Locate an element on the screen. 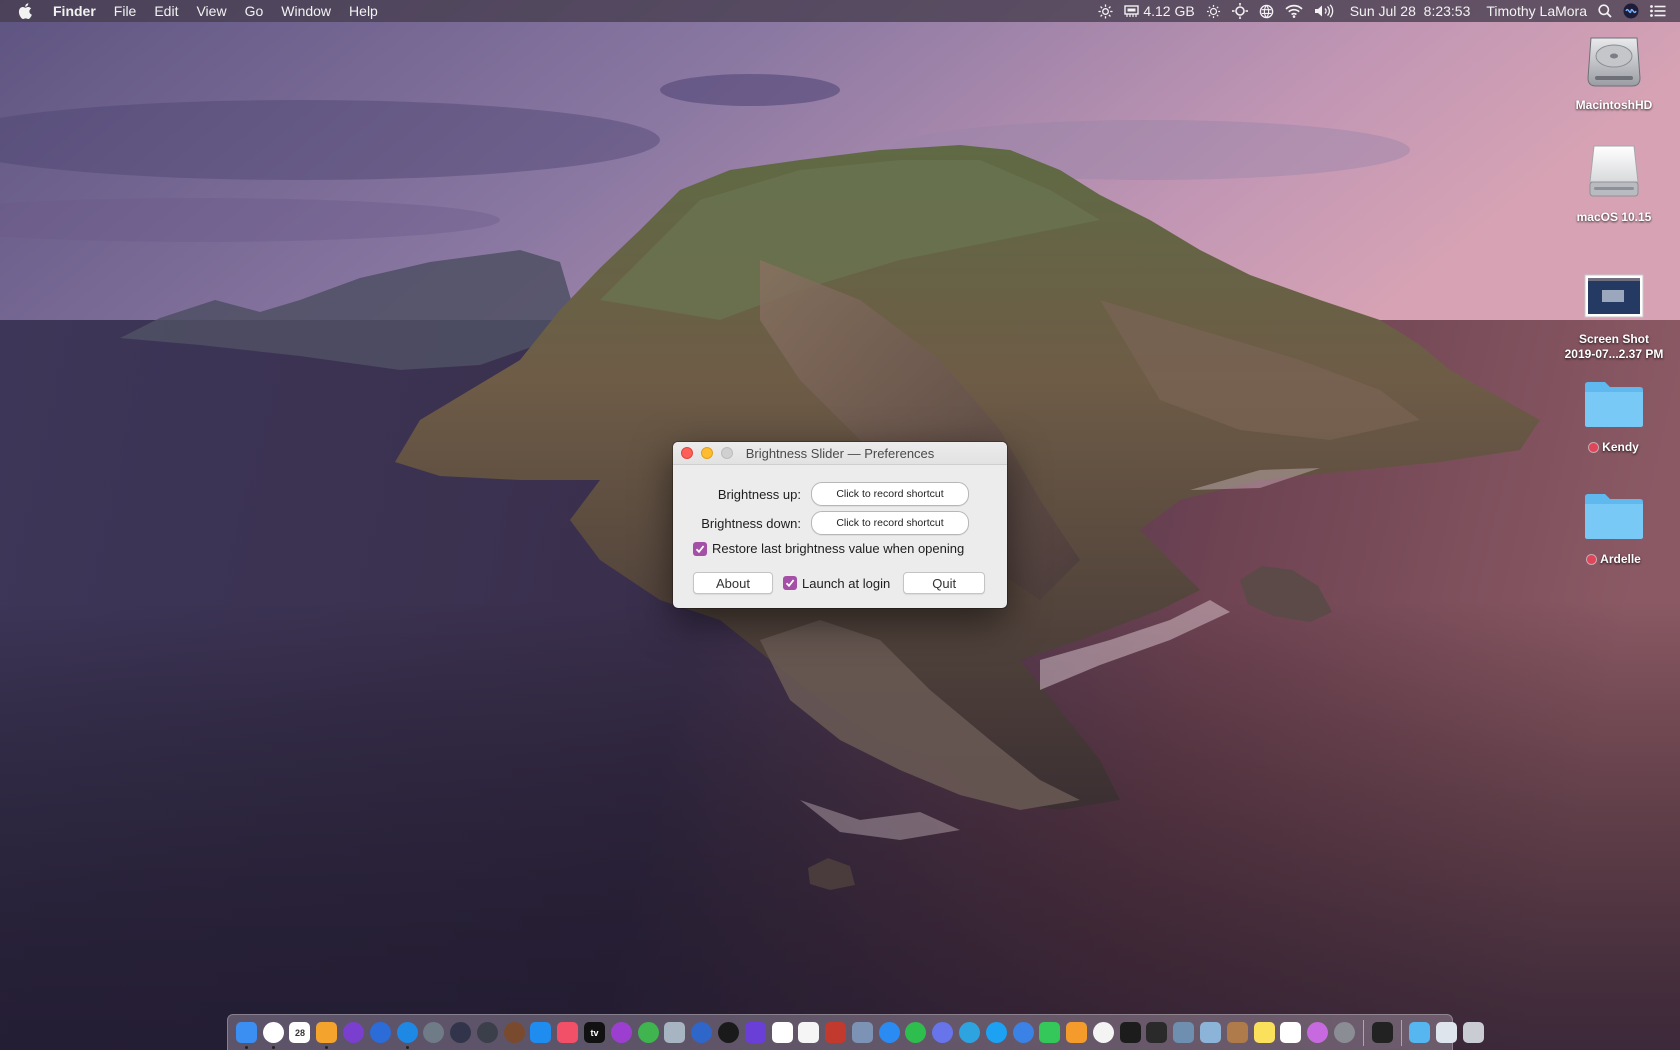 This screenshot has height=1050, width=1680. hard-drive-icon is located at coordinates (1614, 62).